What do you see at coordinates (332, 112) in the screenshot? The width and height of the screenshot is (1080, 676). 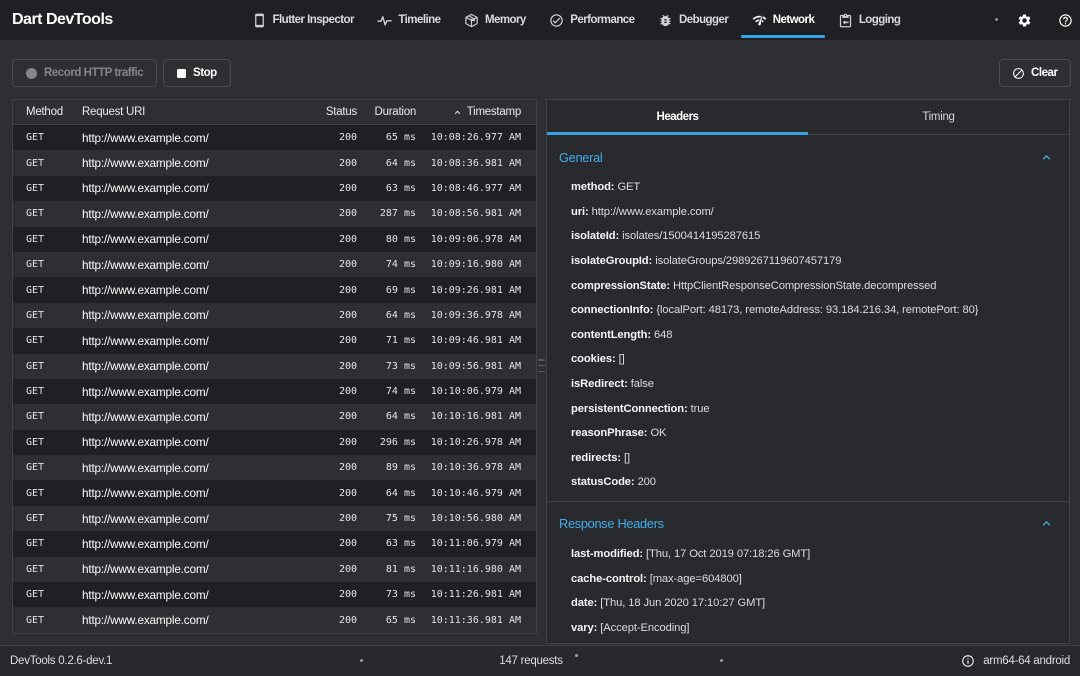 I see `column-header-status: Status` at bounding box center [332, 112].